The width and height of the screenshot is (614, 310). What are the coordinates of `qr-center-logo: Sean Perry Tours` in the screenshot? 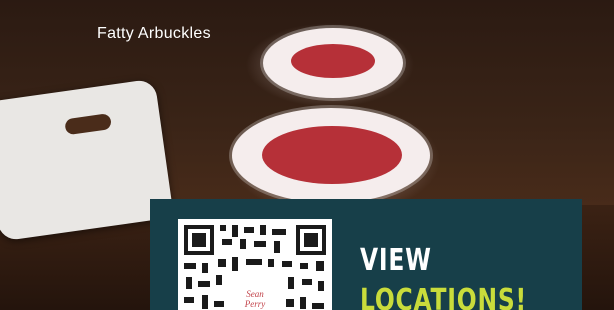 It's located at (255, 297).